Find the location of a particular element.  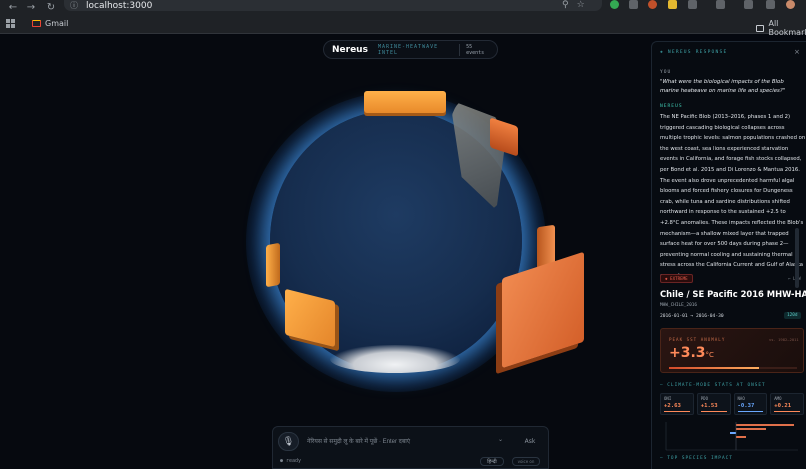

climate-mode-card: ONI +2.63 is located at coordinates (677, 404).